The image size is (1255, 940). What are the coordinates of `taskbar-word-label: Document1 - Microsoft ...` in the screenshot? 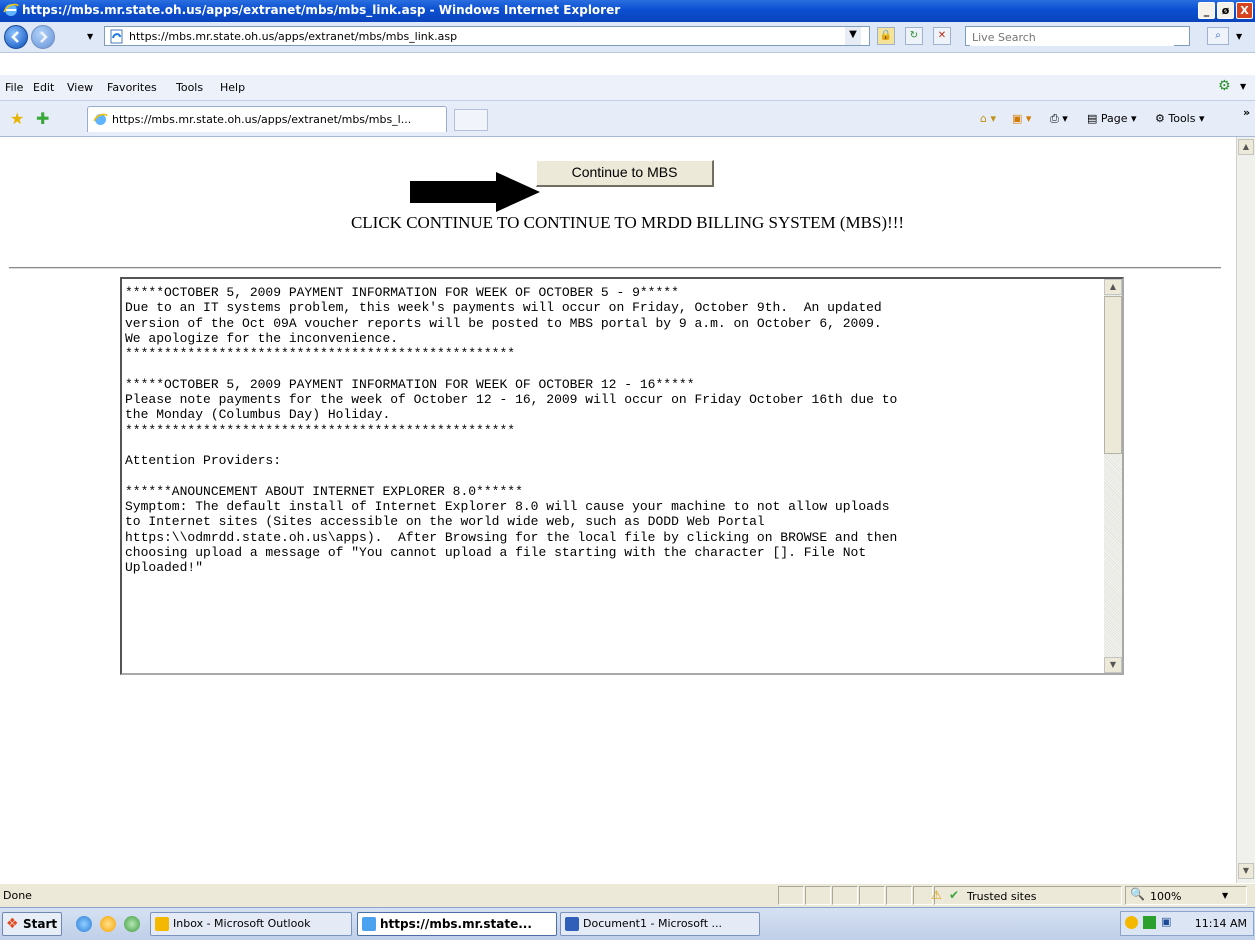 It's located at (652, 923).